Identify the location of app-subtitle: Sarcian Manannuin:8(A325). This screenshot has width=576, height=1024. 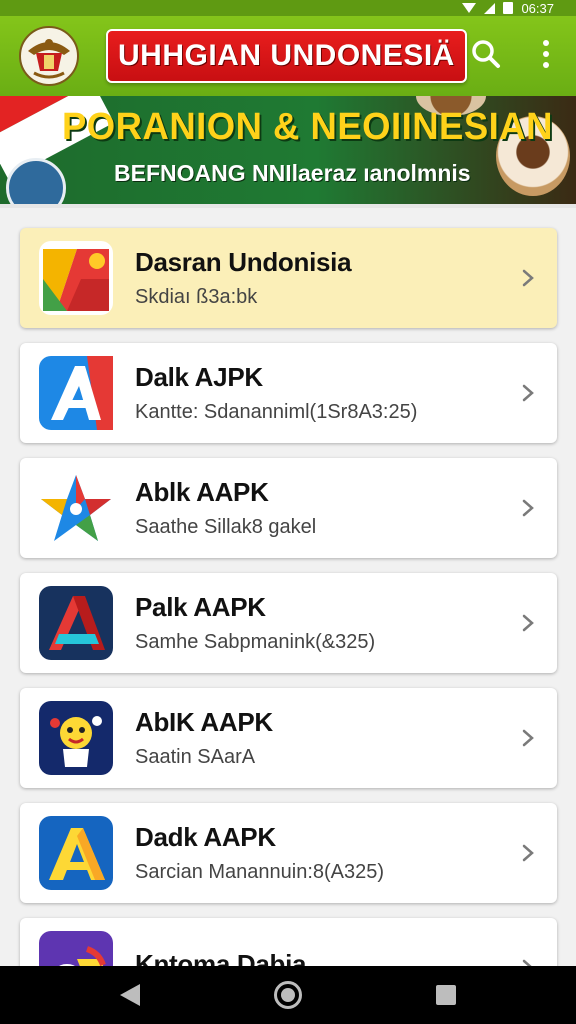
(260, 872).